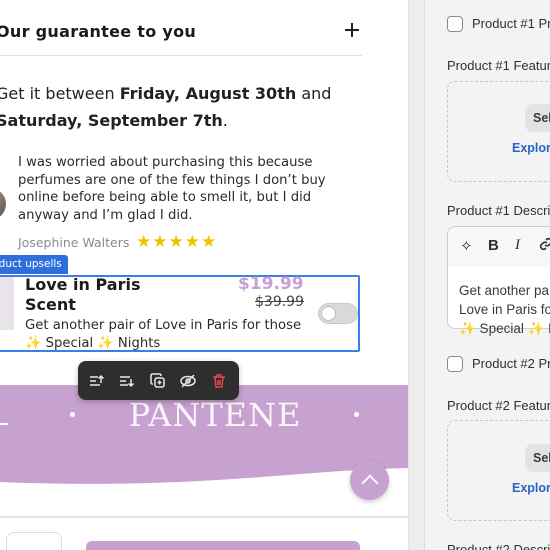  Describe the element at coordinates (181, 55) in the screenshot. I see `divider` at that location.